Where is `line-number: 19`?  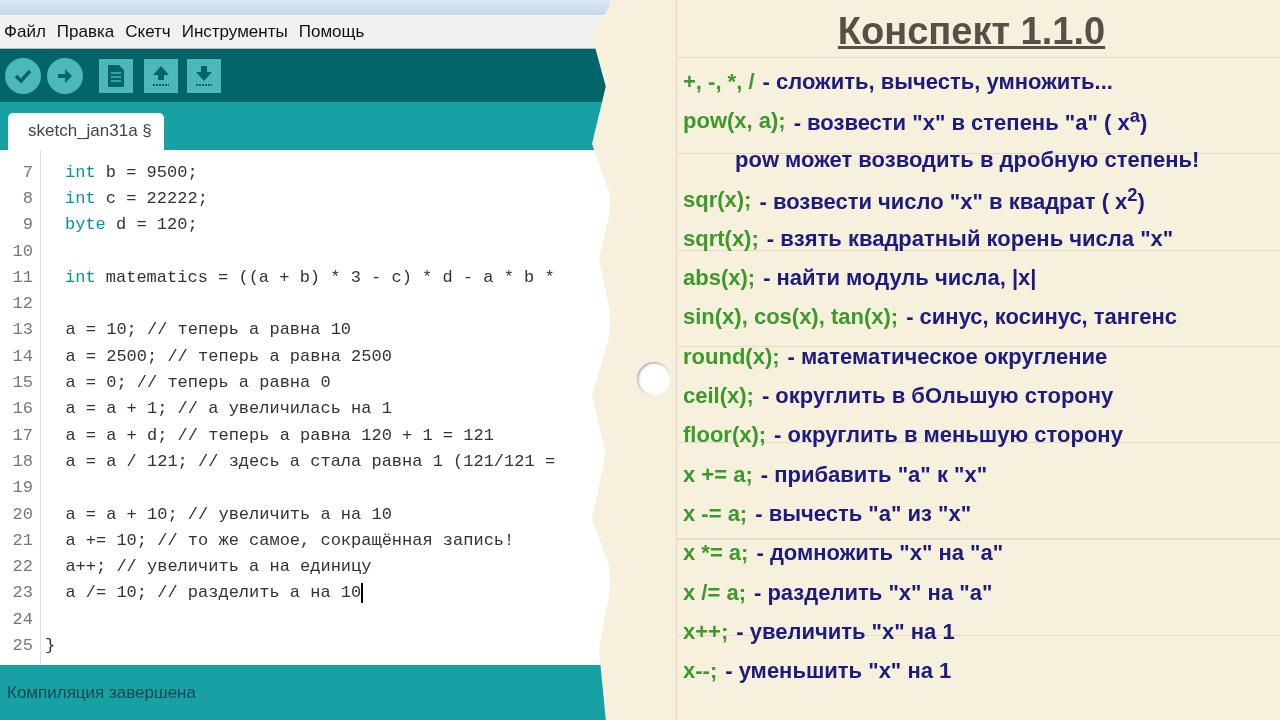
line-number: 19 is located at coordinates (22, 488).